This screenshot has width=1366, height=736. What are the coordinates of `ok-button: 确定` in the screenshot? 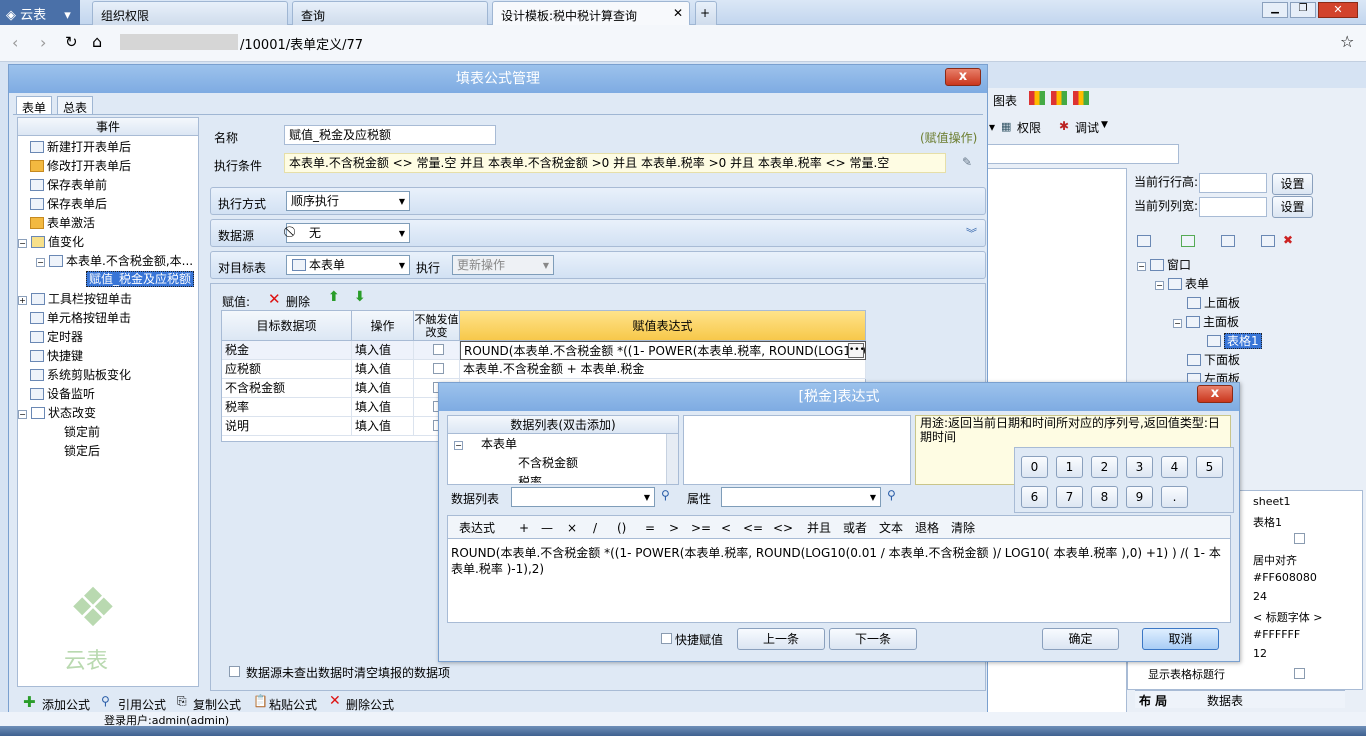 It's located at (1080, 639).